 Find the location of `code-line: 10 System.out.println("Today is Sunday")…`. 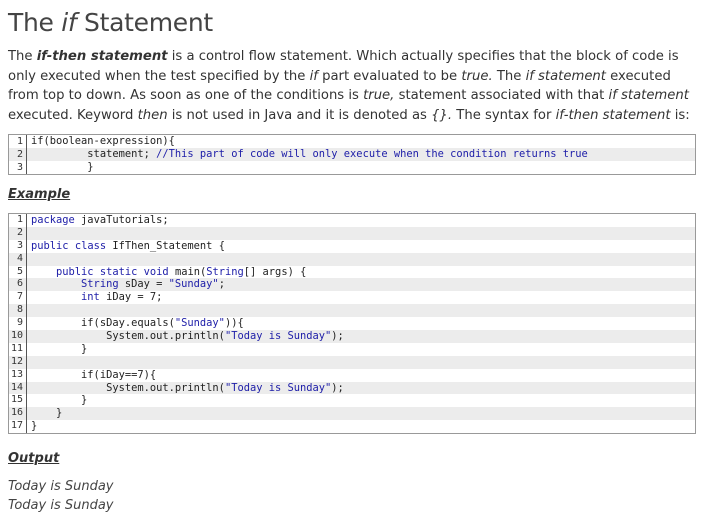

code-line: 10 System.out.println("Today is Sunday")… is located at coordinates (352, 336).